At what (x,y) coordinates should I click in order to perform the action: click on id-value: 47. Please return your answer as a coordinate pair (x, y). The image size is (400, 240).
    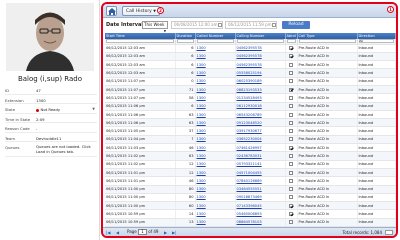
    Looking at the image, I should click on (38, 90).